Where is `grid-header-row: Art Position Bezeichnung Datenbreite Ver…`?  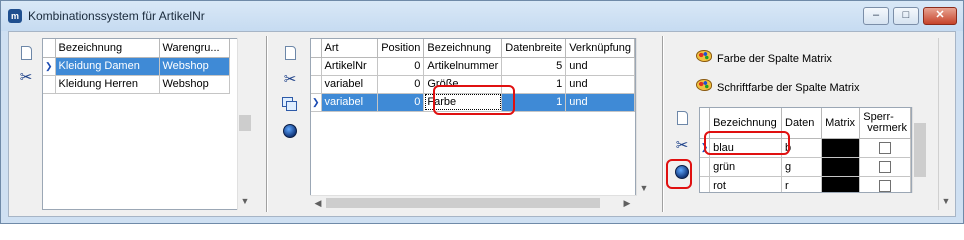 grid-header-row: Art Position Bezeichnung Datenbreite Ver… is located at coordinates (473, 48).